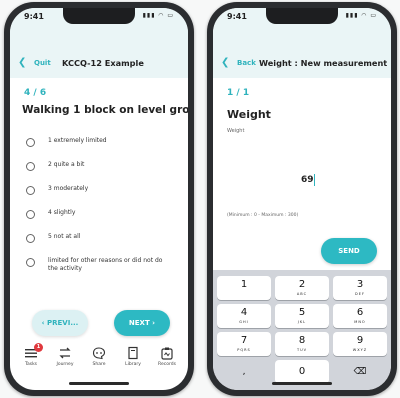 Image resolution: width=400 pixels, height=398 pixels. I want to click on key-7: 7 PQRS, so click(244, 344).